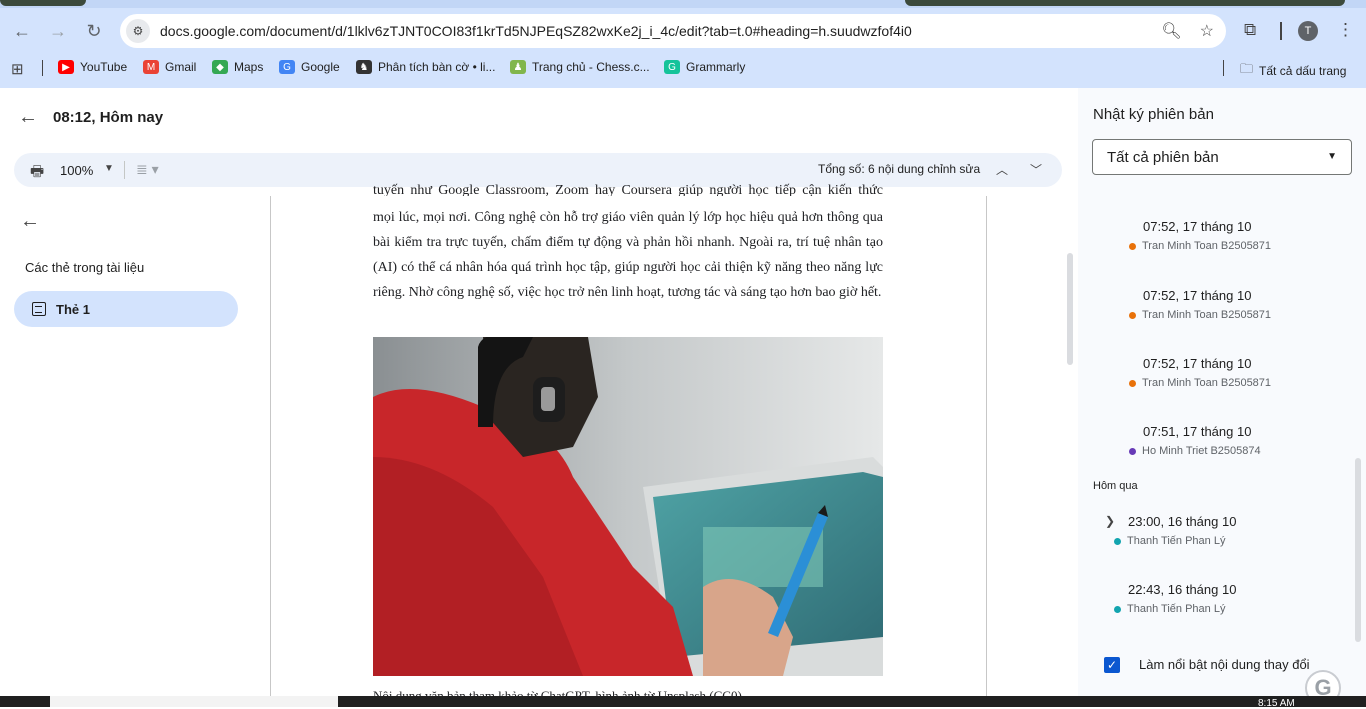 The height and width of the screenshot is (709, 1366). I want to click on lichess-icon: ♞, so click(364, 67).